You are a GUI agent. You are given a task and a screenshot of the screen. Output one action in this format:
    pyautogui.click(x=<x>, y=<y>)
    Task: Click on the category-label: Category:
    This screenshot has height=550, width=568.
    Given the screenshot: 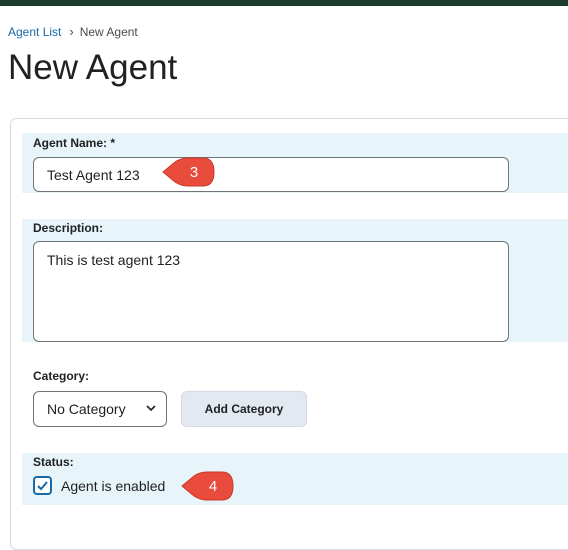 What is the action you would take?
    pyautogui.click(x=61, y=376)
    